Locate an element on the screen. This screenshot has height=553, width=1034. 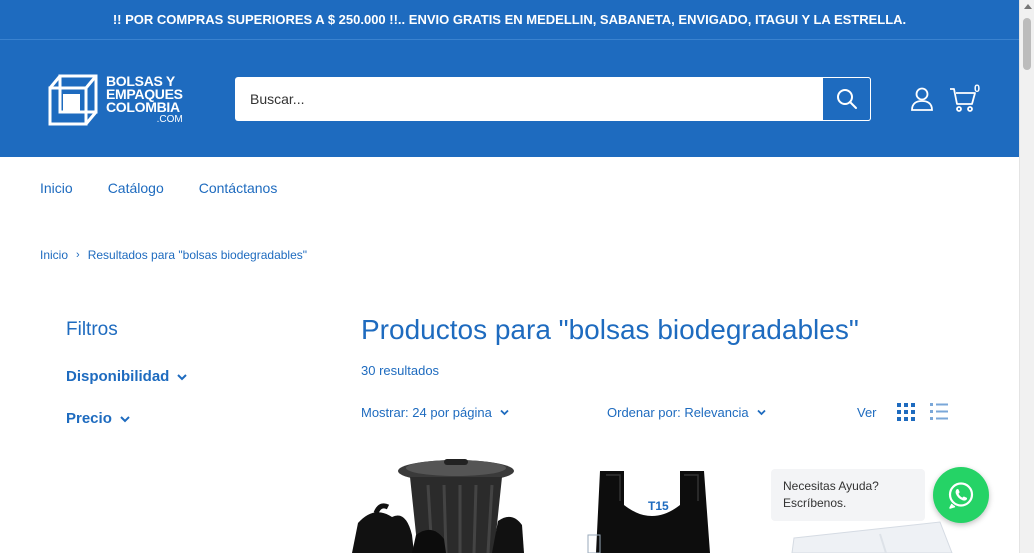
view-label: Ver is located at coordinates (867, 412).